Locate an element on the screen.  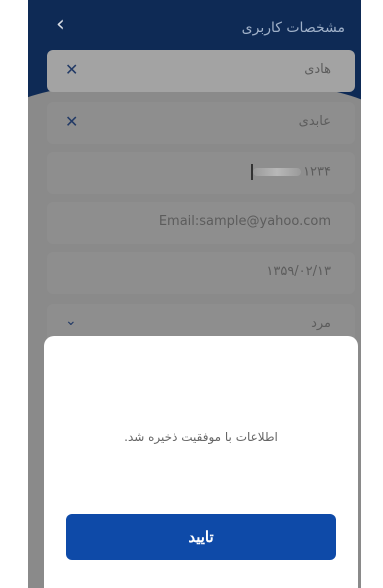
confirm-button: تایید is located at coordinates (201, 537).